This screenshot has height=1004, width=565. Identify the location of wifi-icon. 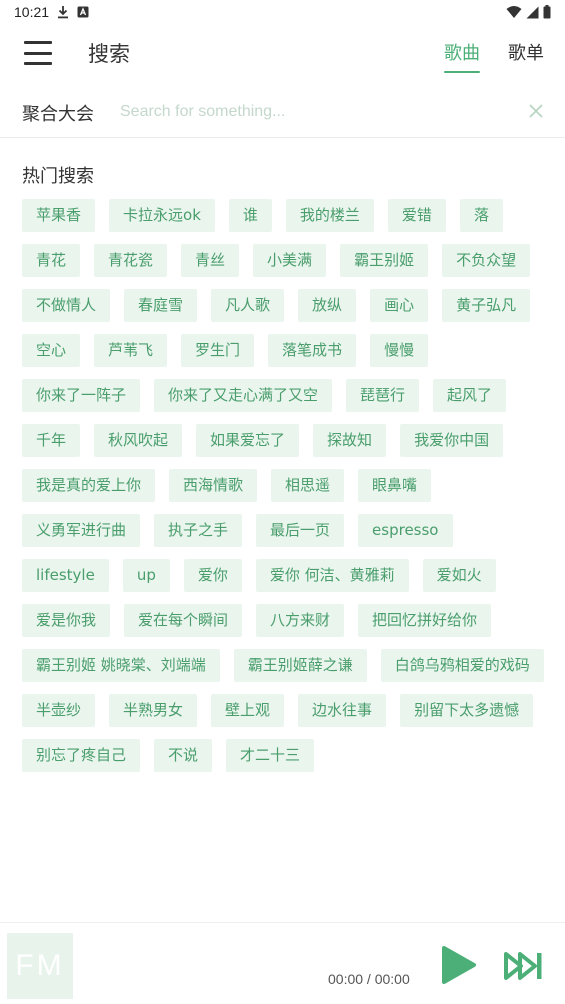
(514, 12).